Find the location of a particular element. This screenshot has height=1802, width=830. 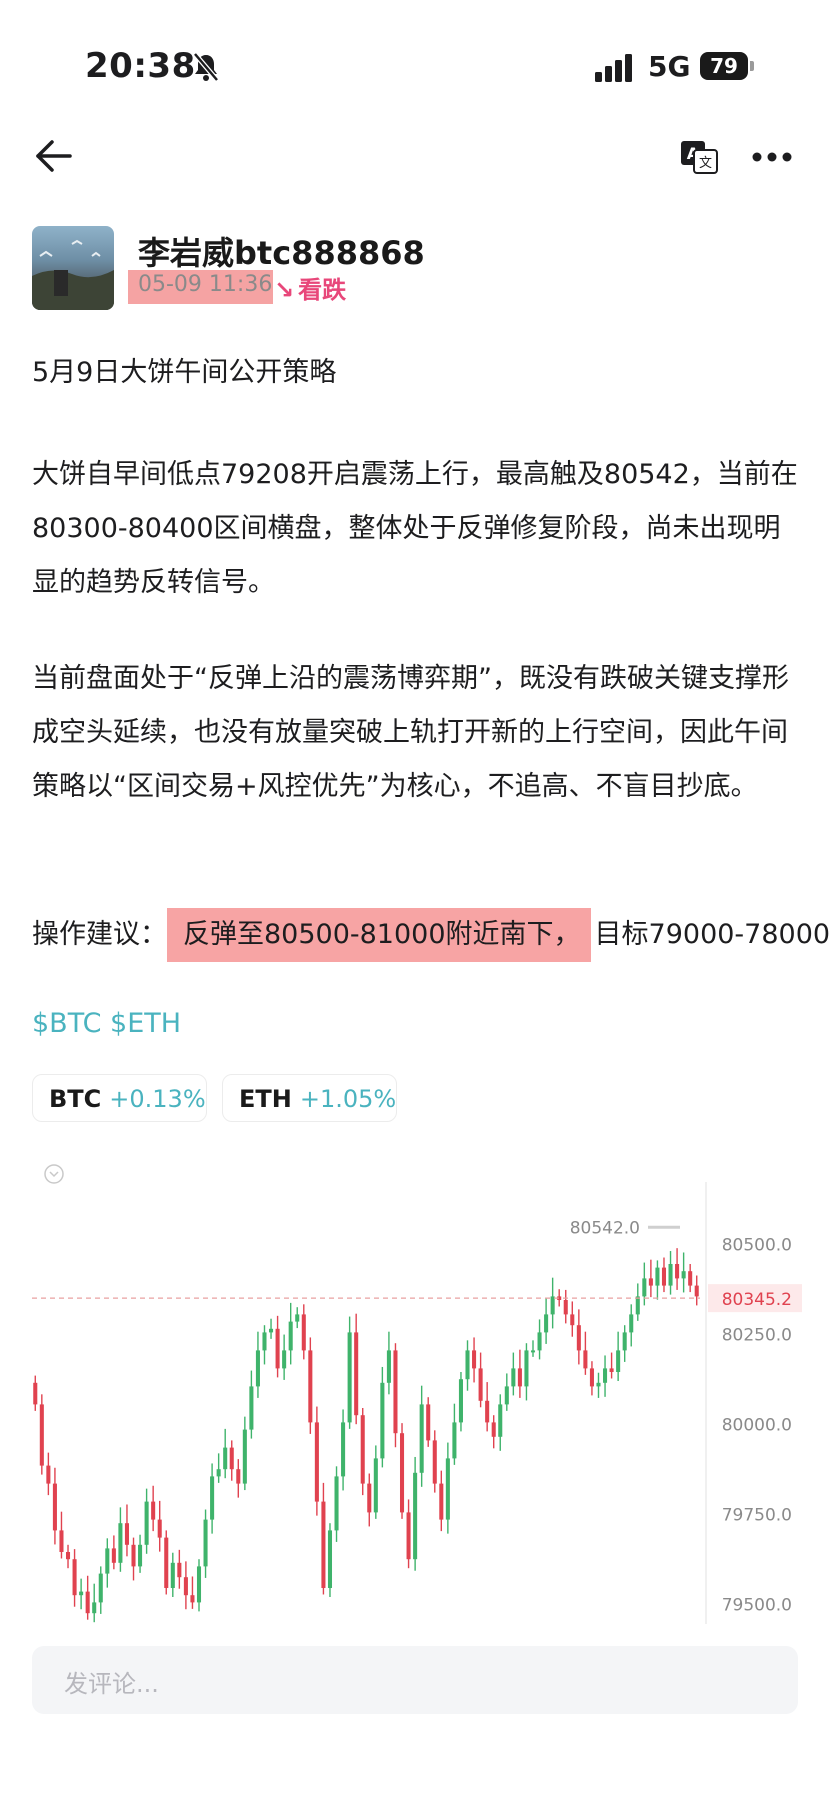

back-arrow-icon is located at coordinates (54, 156).